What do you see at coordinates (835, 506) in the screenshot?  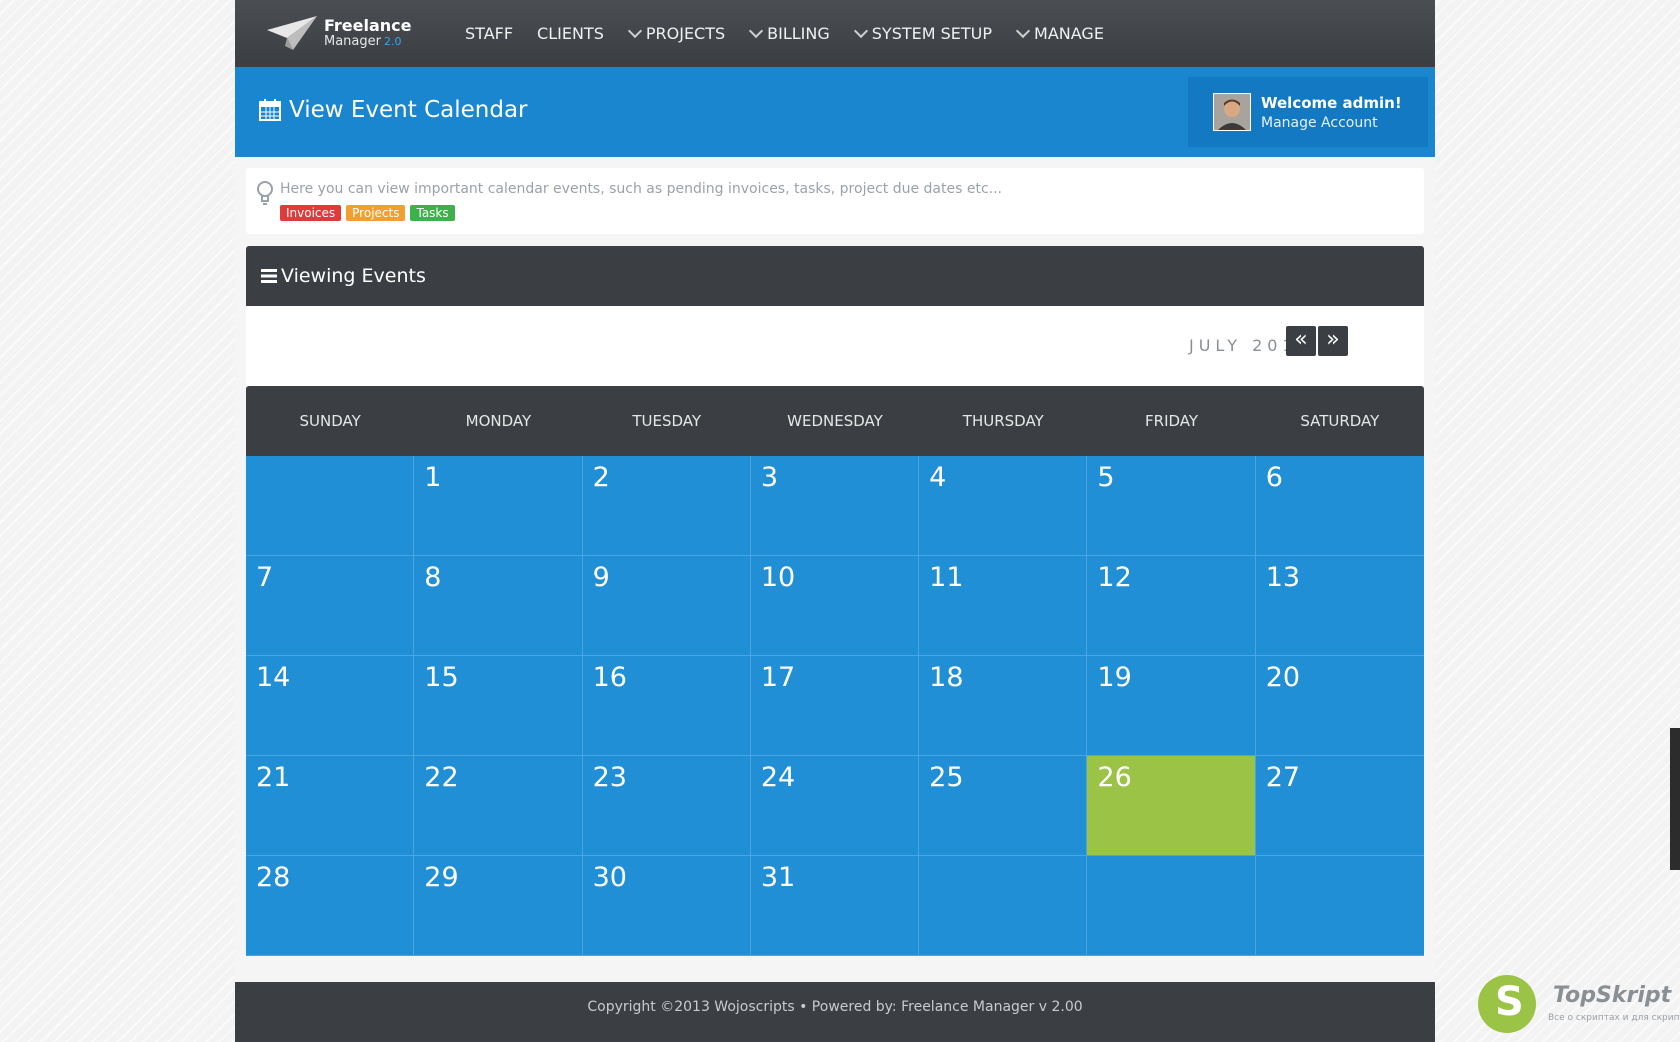 I see `calendar-day: 3` at bounding box center [835, 506].